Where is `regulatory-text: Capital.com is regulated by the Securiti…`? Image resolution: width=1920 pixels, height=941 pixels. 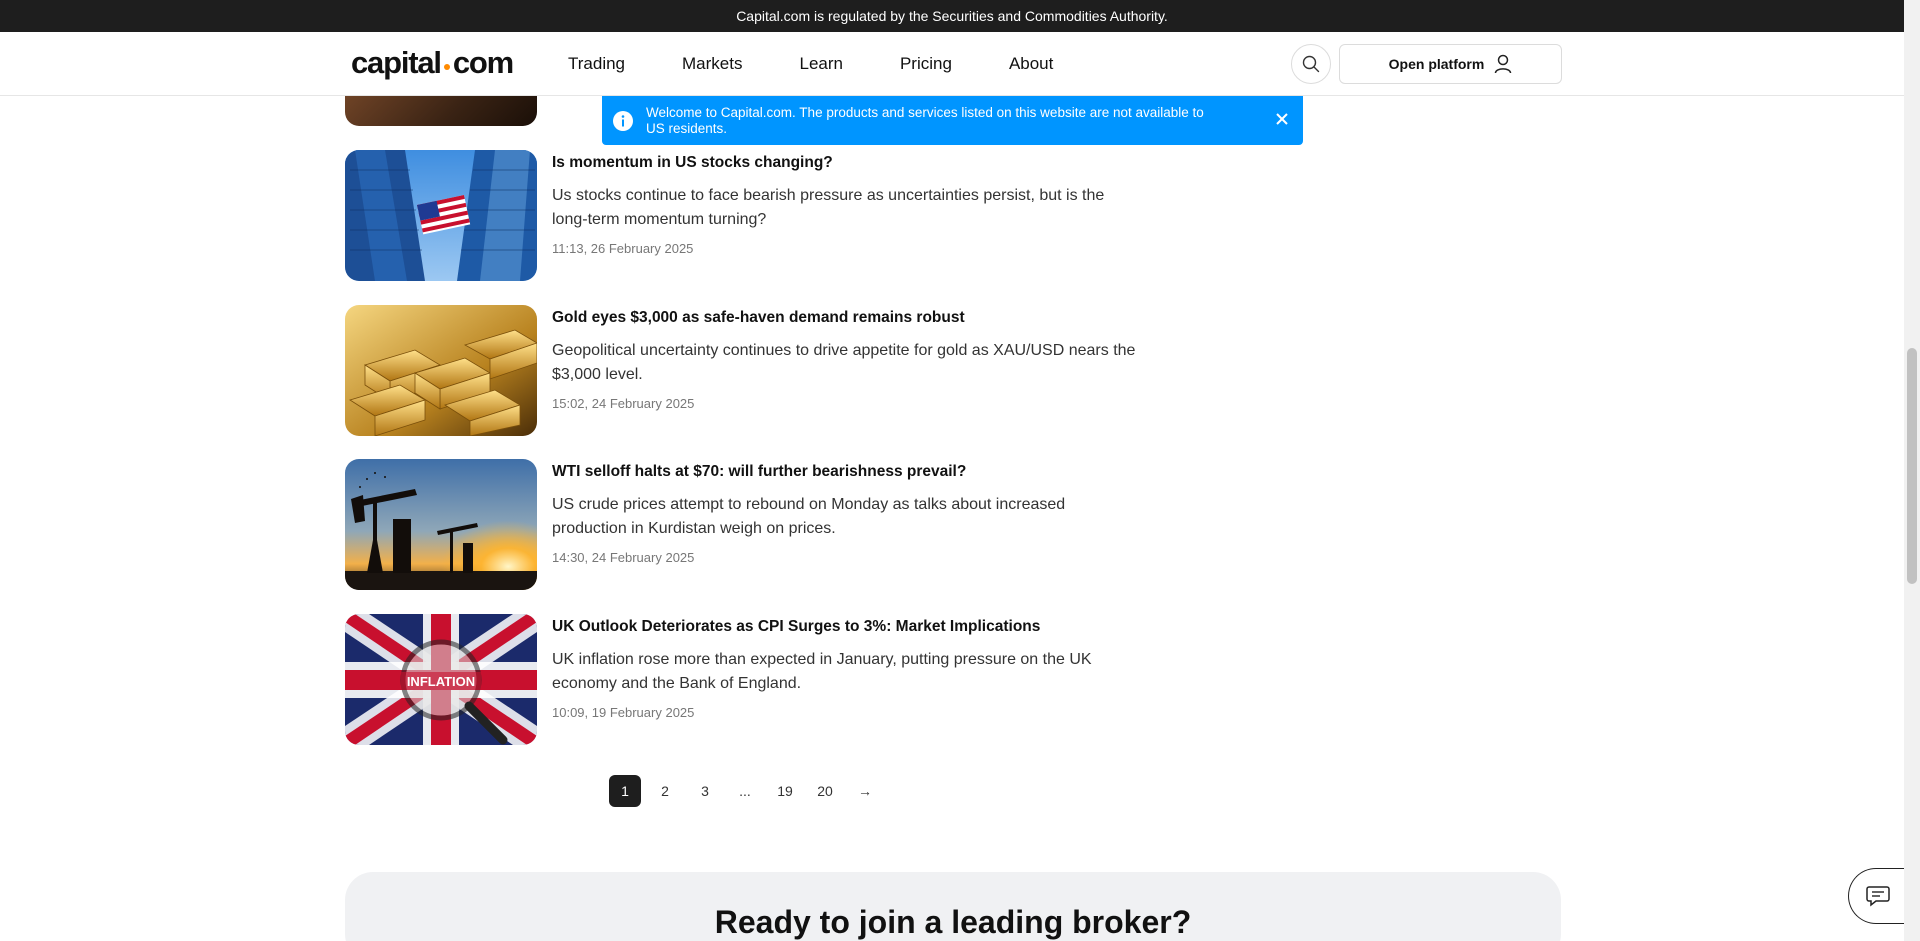 regulatory-text: Capital.com is regulated by the Securiti… is located at coordinates (952, 16).